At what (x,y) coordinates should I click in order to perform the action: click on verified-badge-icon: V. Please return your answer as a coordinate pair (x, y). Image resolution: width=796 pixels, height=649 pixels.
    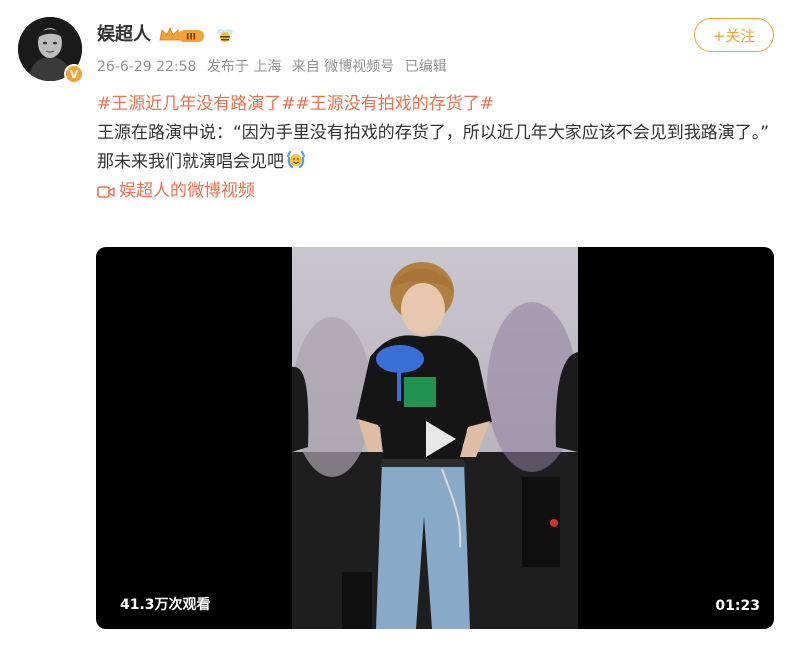
    Looking at the image, I should click on (74, 74).